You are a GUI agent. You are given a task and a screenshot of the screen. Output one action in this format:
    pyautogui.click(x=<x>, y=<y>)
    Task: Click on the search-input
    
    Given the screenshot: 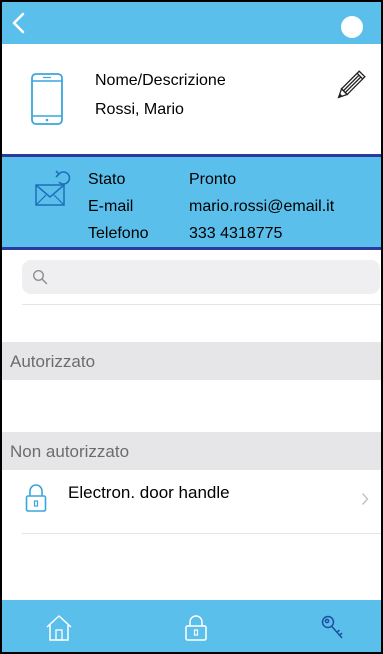 What is the action you would take?
    pyautogui.click(x=213, y=277)
    